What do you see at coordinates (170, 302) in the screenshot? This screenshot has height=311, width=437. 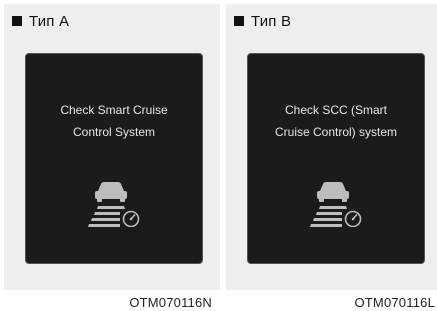 I see `image-code-a: OTM070116N` at bounding box center [170, 302].